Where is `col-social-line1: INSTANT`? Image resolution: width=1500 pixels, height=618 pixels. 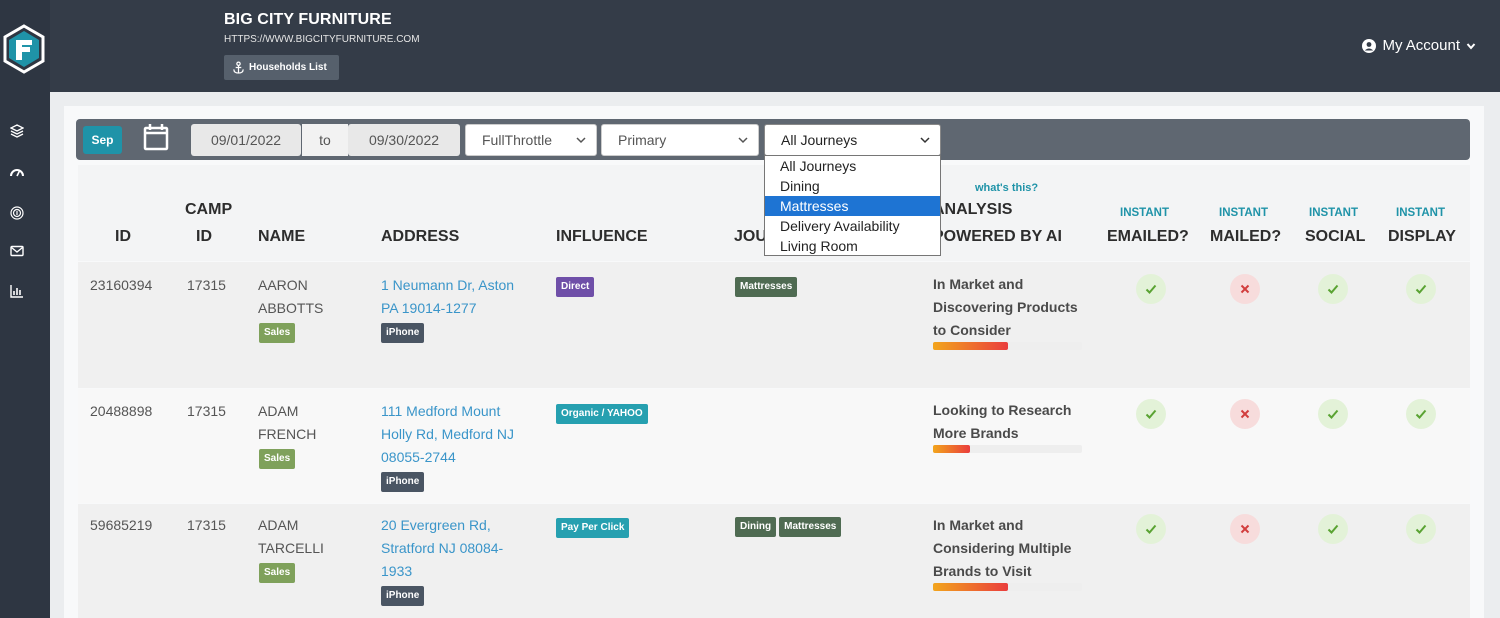 col-social-line1: INSTANT is located at coordinates (1333, 213).